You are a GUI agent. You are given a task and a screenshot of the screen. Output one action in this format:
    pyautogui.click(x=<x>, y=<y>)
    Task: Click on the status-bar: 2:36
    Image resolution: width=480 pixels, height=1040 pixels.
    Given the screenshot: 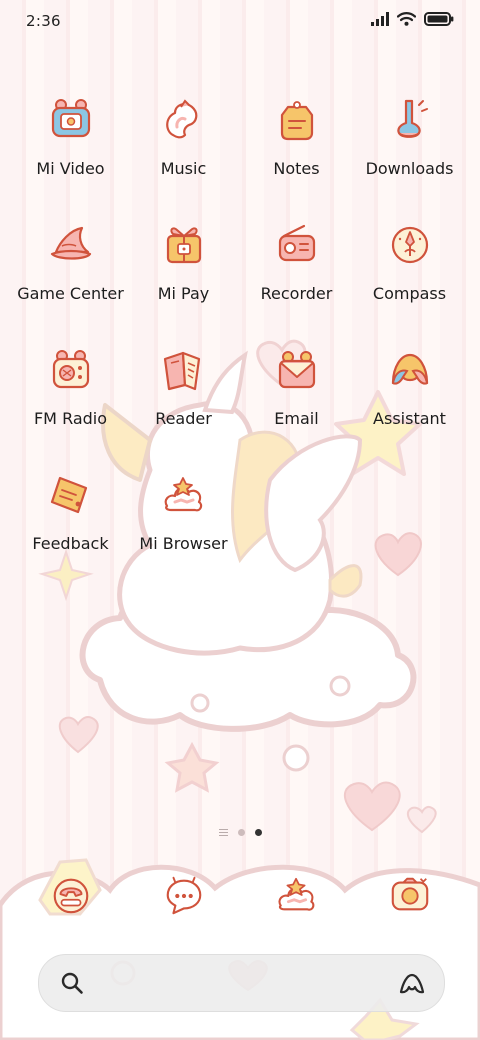 What is the action you would take?
    pyautogui.click(x=240, y=21)
    